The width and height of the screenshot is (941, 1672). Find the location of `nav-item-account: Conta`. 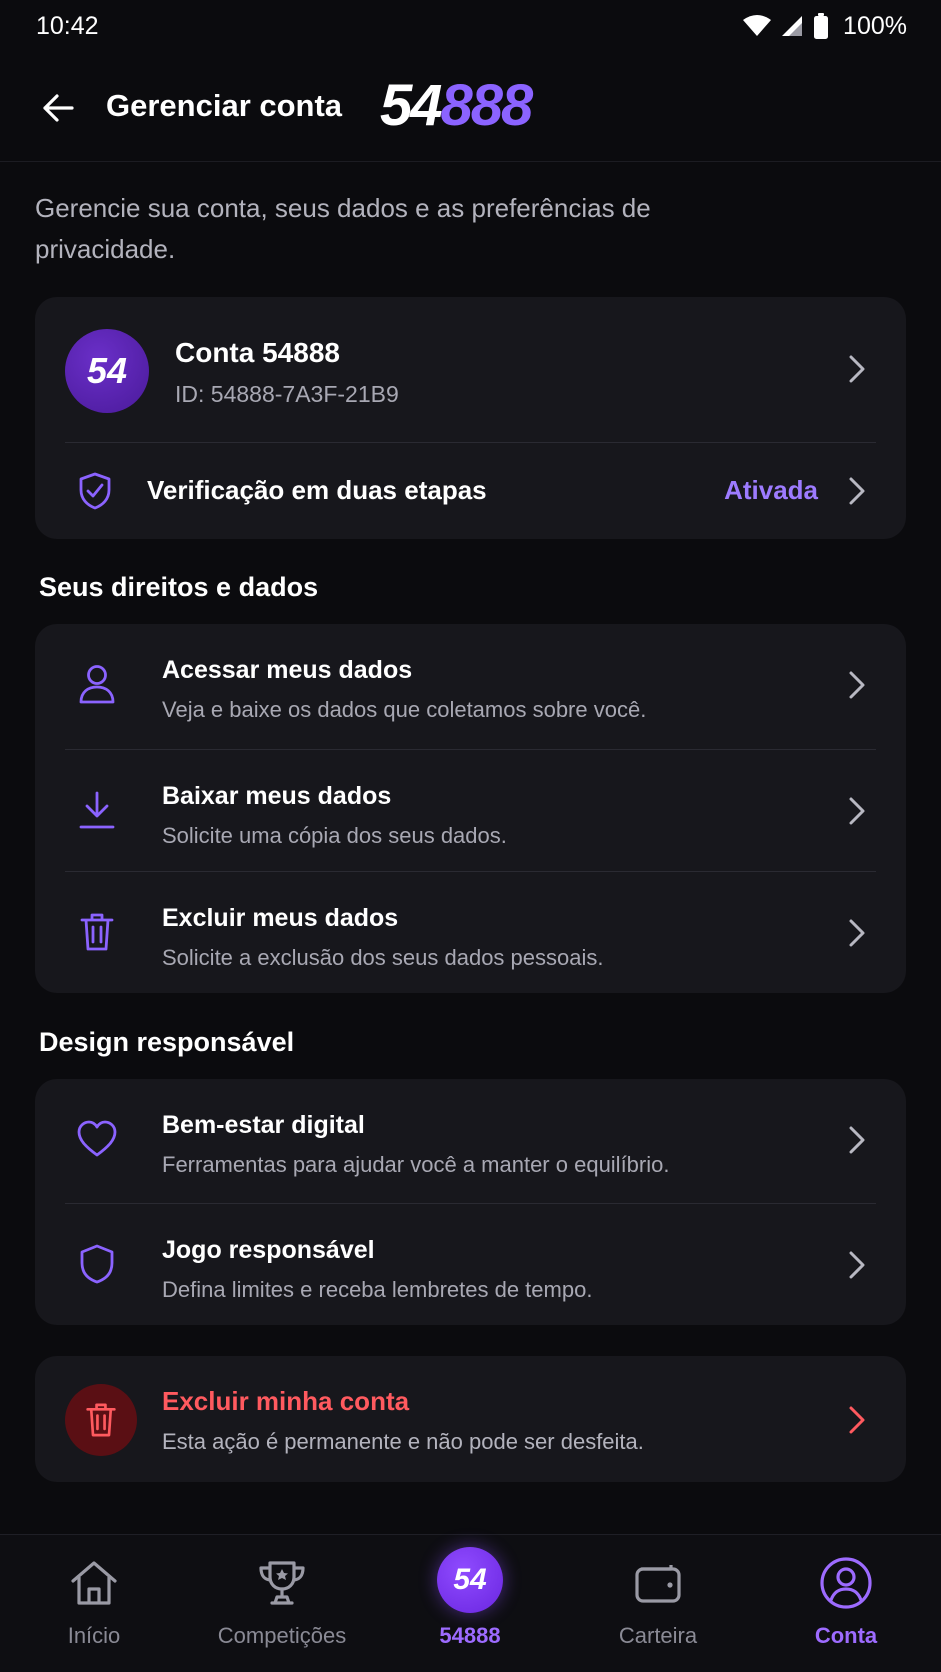

nav-item-account: Conta is located at coordinates (846, 1603).